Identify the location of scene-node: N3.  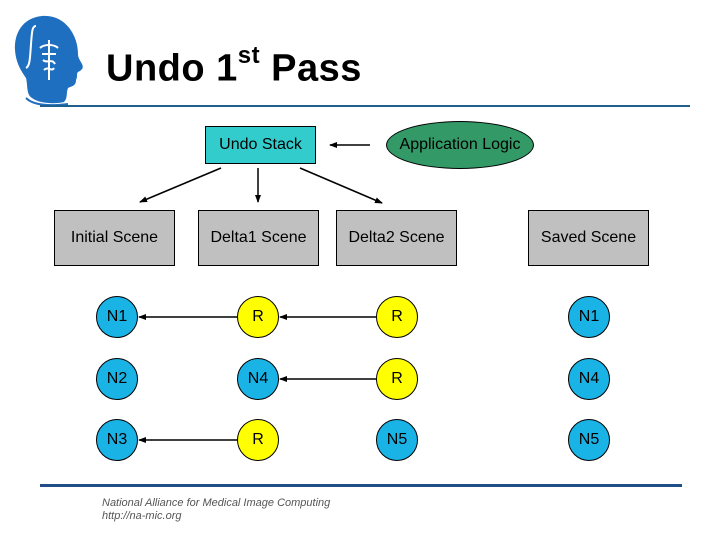
(117, 440).